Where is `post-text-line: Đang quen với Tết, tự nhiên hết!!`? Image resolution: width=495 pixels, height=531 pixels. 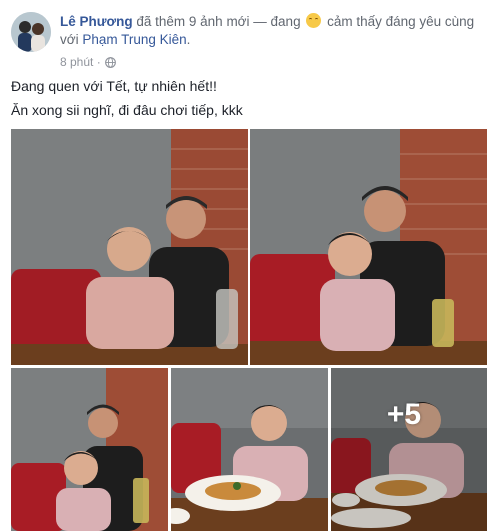 post-text-line: Đang quen với Tết, tự nhiên hết!! is located at coordinates (114, 86).